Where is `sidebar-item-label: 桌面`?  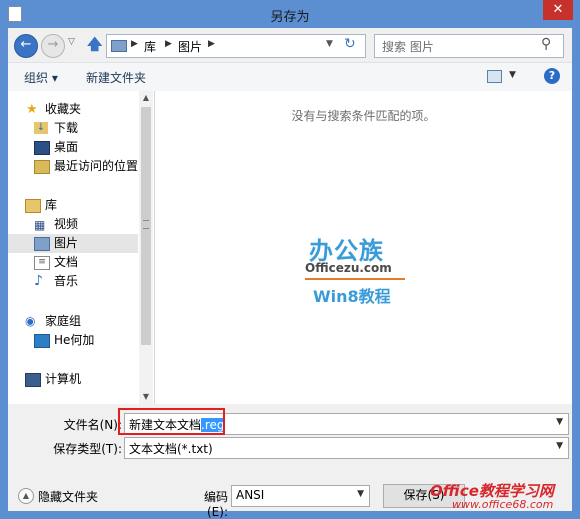 sidebar-item-label: 桌面 is located at coordinates (66, 147).